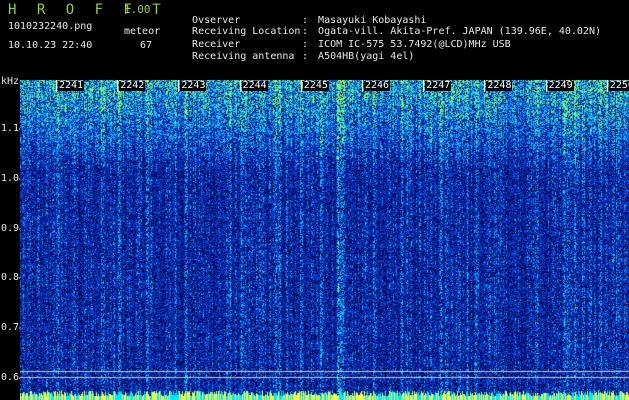  What do you see at coordinates (50, 26) in the screenshot?
I see `file-name: 1010232240.png` at bounding box center [50, 26].